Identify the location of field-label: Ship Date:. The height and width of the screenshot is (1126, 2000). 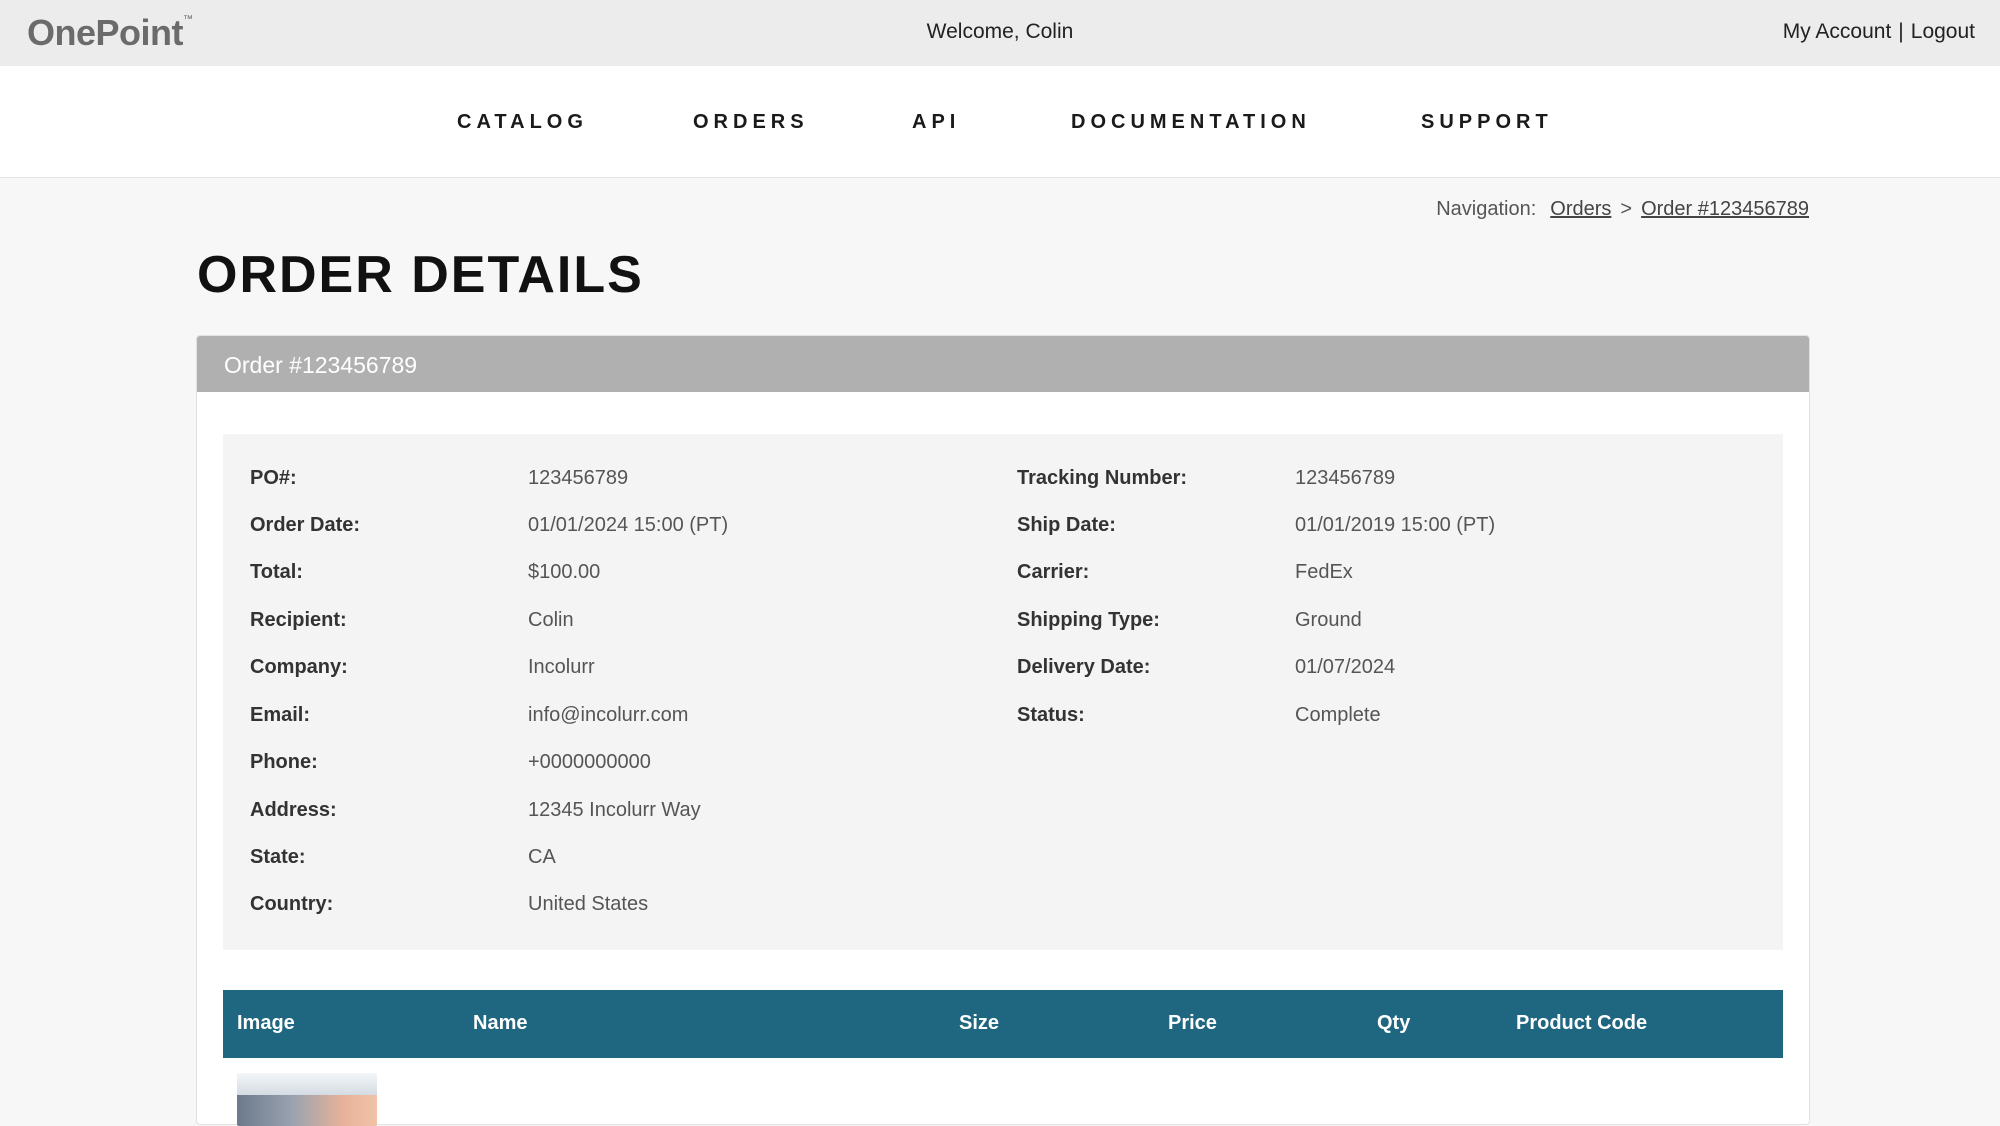
(1066, 525).